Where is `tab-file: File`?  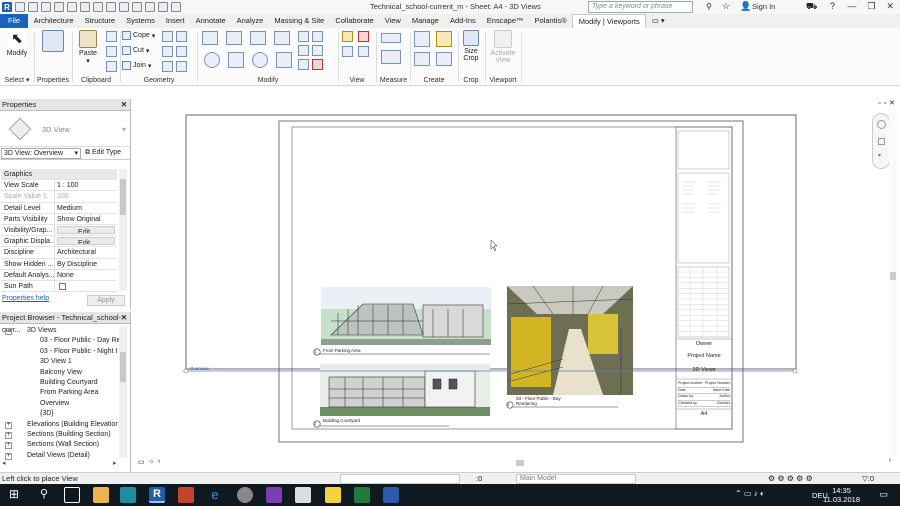
tab-file: File is located at coordinates (14, 21).